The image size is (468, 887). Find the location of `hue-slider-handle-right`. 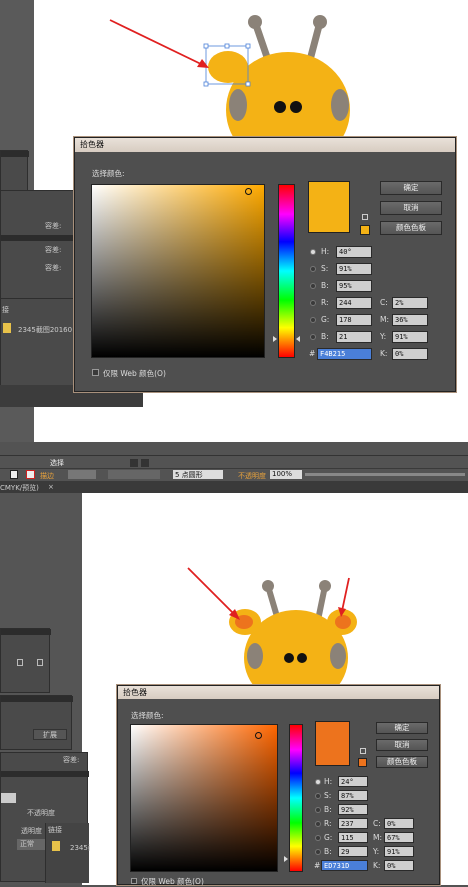

hue-slider-handle-right is located at coordinates (298, 339).